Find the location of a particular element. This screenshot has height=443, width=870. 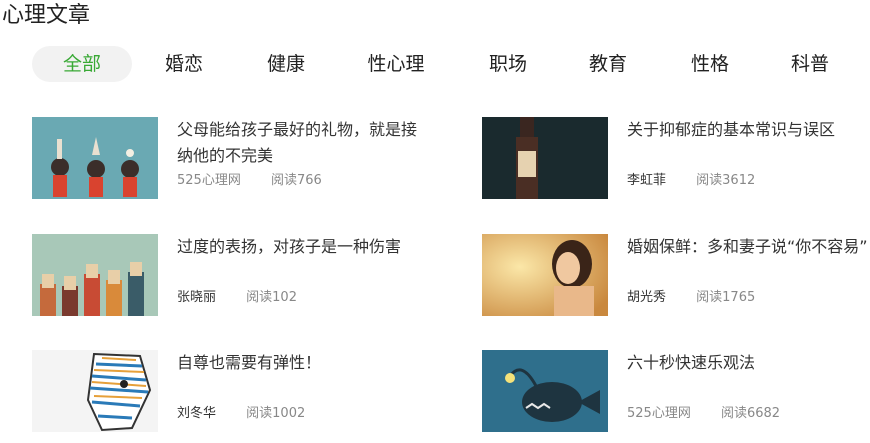

tab-health: 健康 is located at coordinates (286, 64).